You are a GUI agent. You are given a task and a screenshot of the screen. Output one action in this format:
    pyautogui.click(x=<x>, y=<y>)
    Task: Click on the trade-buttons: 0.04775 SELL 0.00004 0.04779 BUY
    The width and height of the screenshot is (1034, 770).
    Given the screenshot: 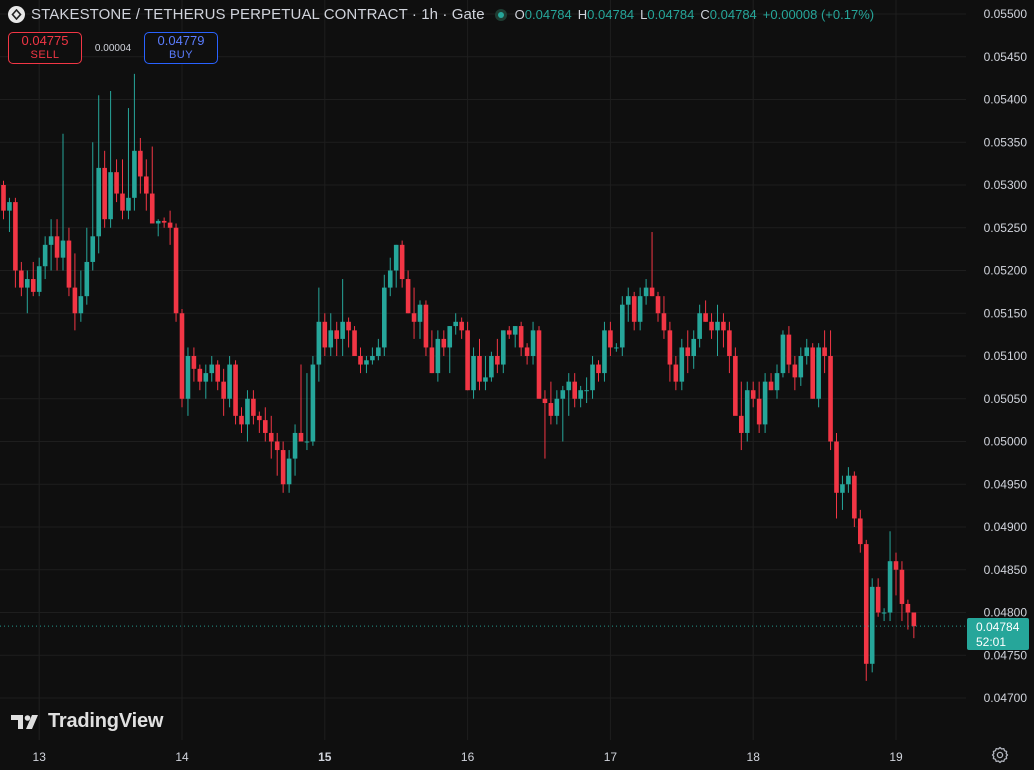 What is the action you would take?
    pyautogui.click(x=113, y=48)
    